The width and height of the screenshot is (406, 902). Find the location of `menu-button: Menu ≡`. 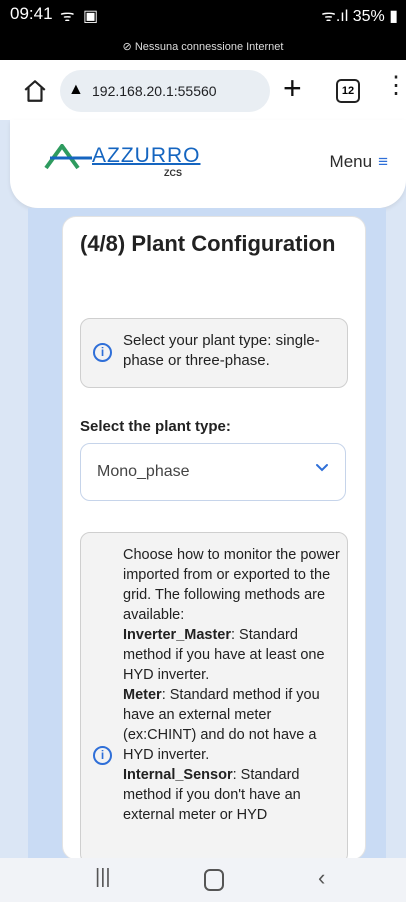

menu-button: Menu ≡ is located at coordinates (359, 162).